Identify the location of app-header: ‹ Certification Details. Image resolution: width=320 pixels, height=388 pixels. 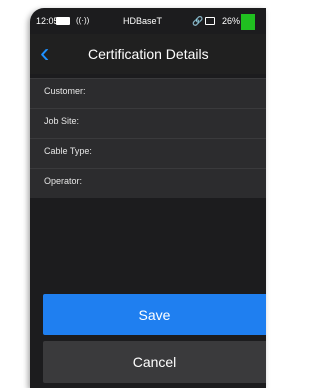
(148, 54).